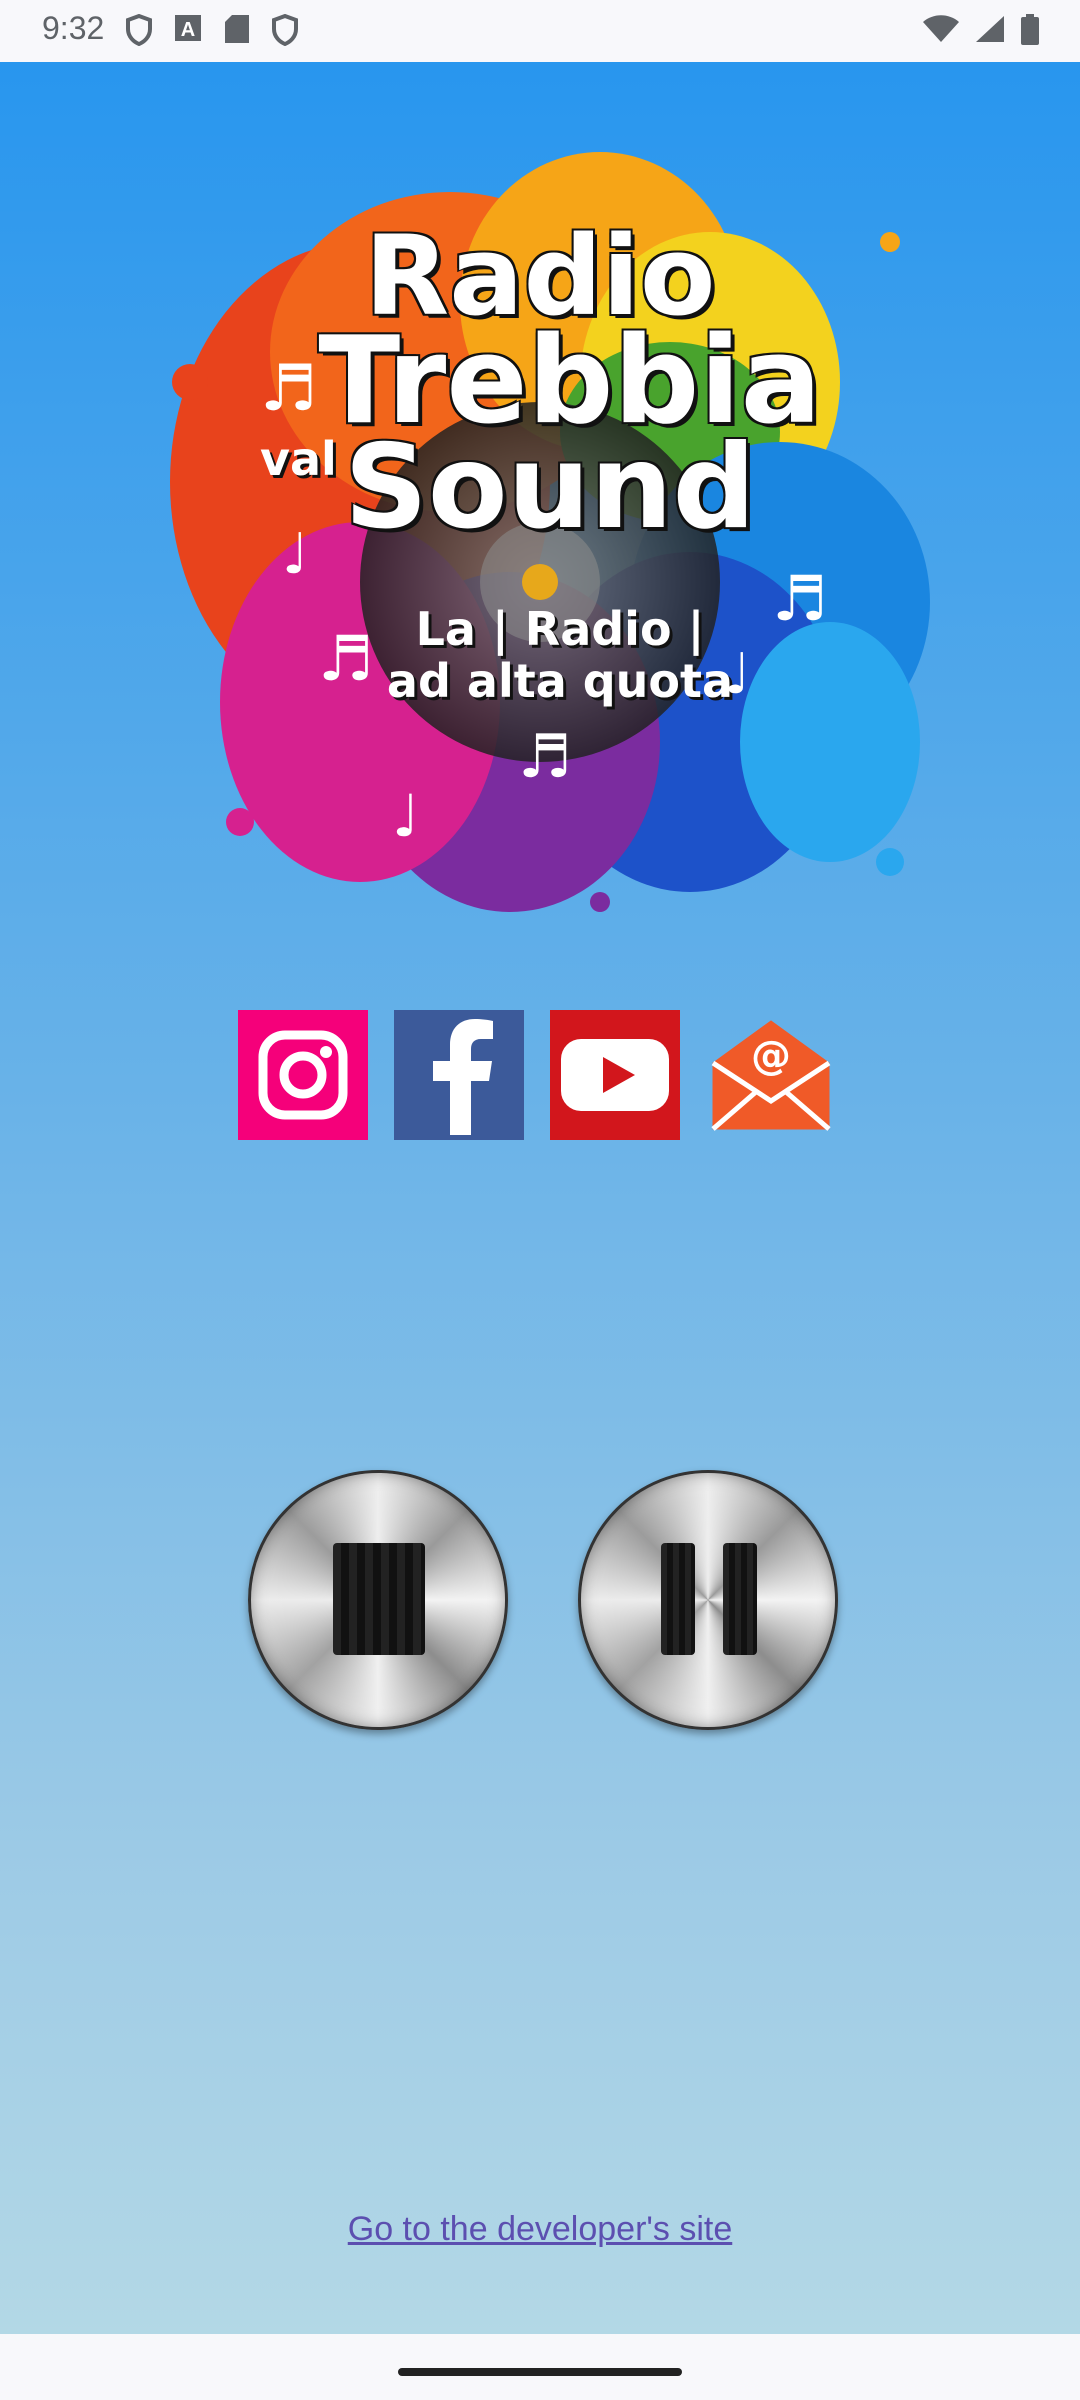 Image resolution: width=1080 pixels, height=2400 pixels. Describe the element at coordinates (543, 1600) in the screenshot. I see `player-controls` at that location.